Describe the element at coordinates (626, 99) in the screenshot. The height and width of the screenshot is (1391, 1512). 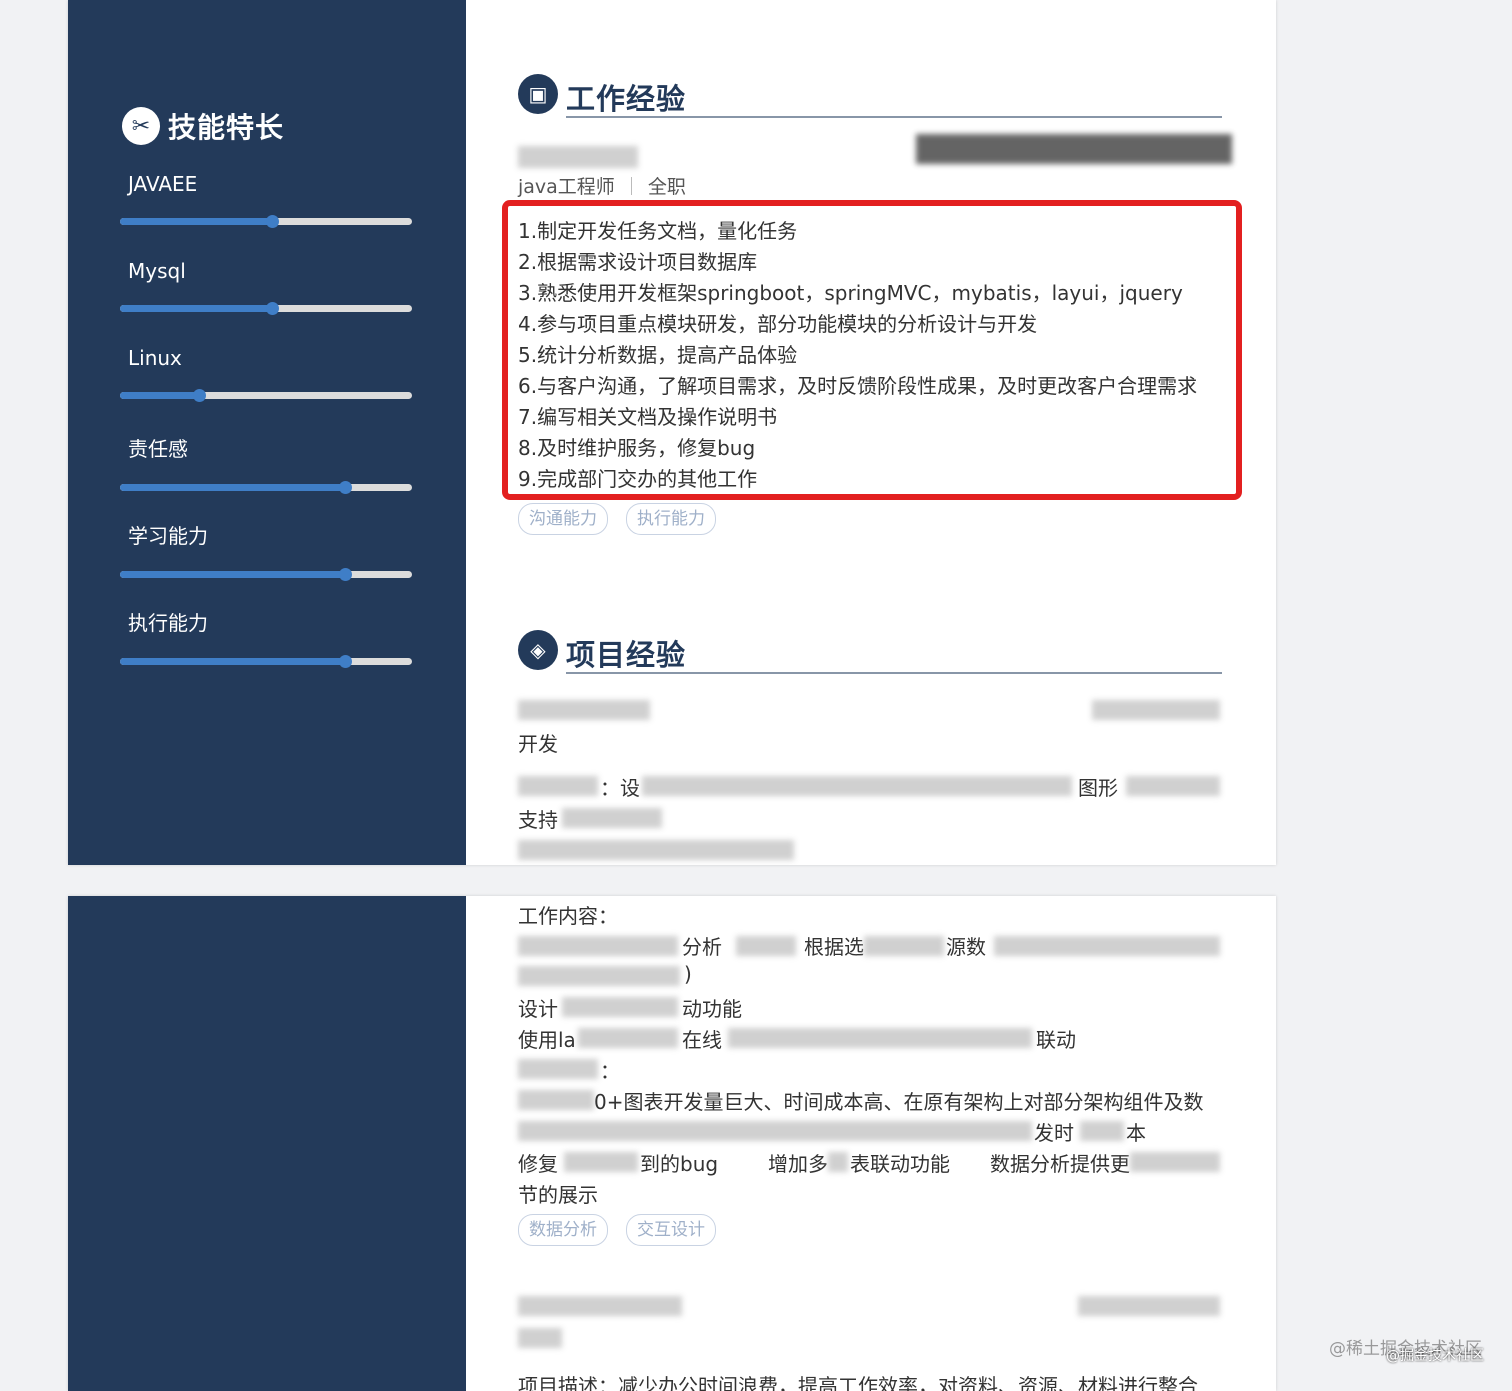
I see `work-section-title: 工作经验` at that location.